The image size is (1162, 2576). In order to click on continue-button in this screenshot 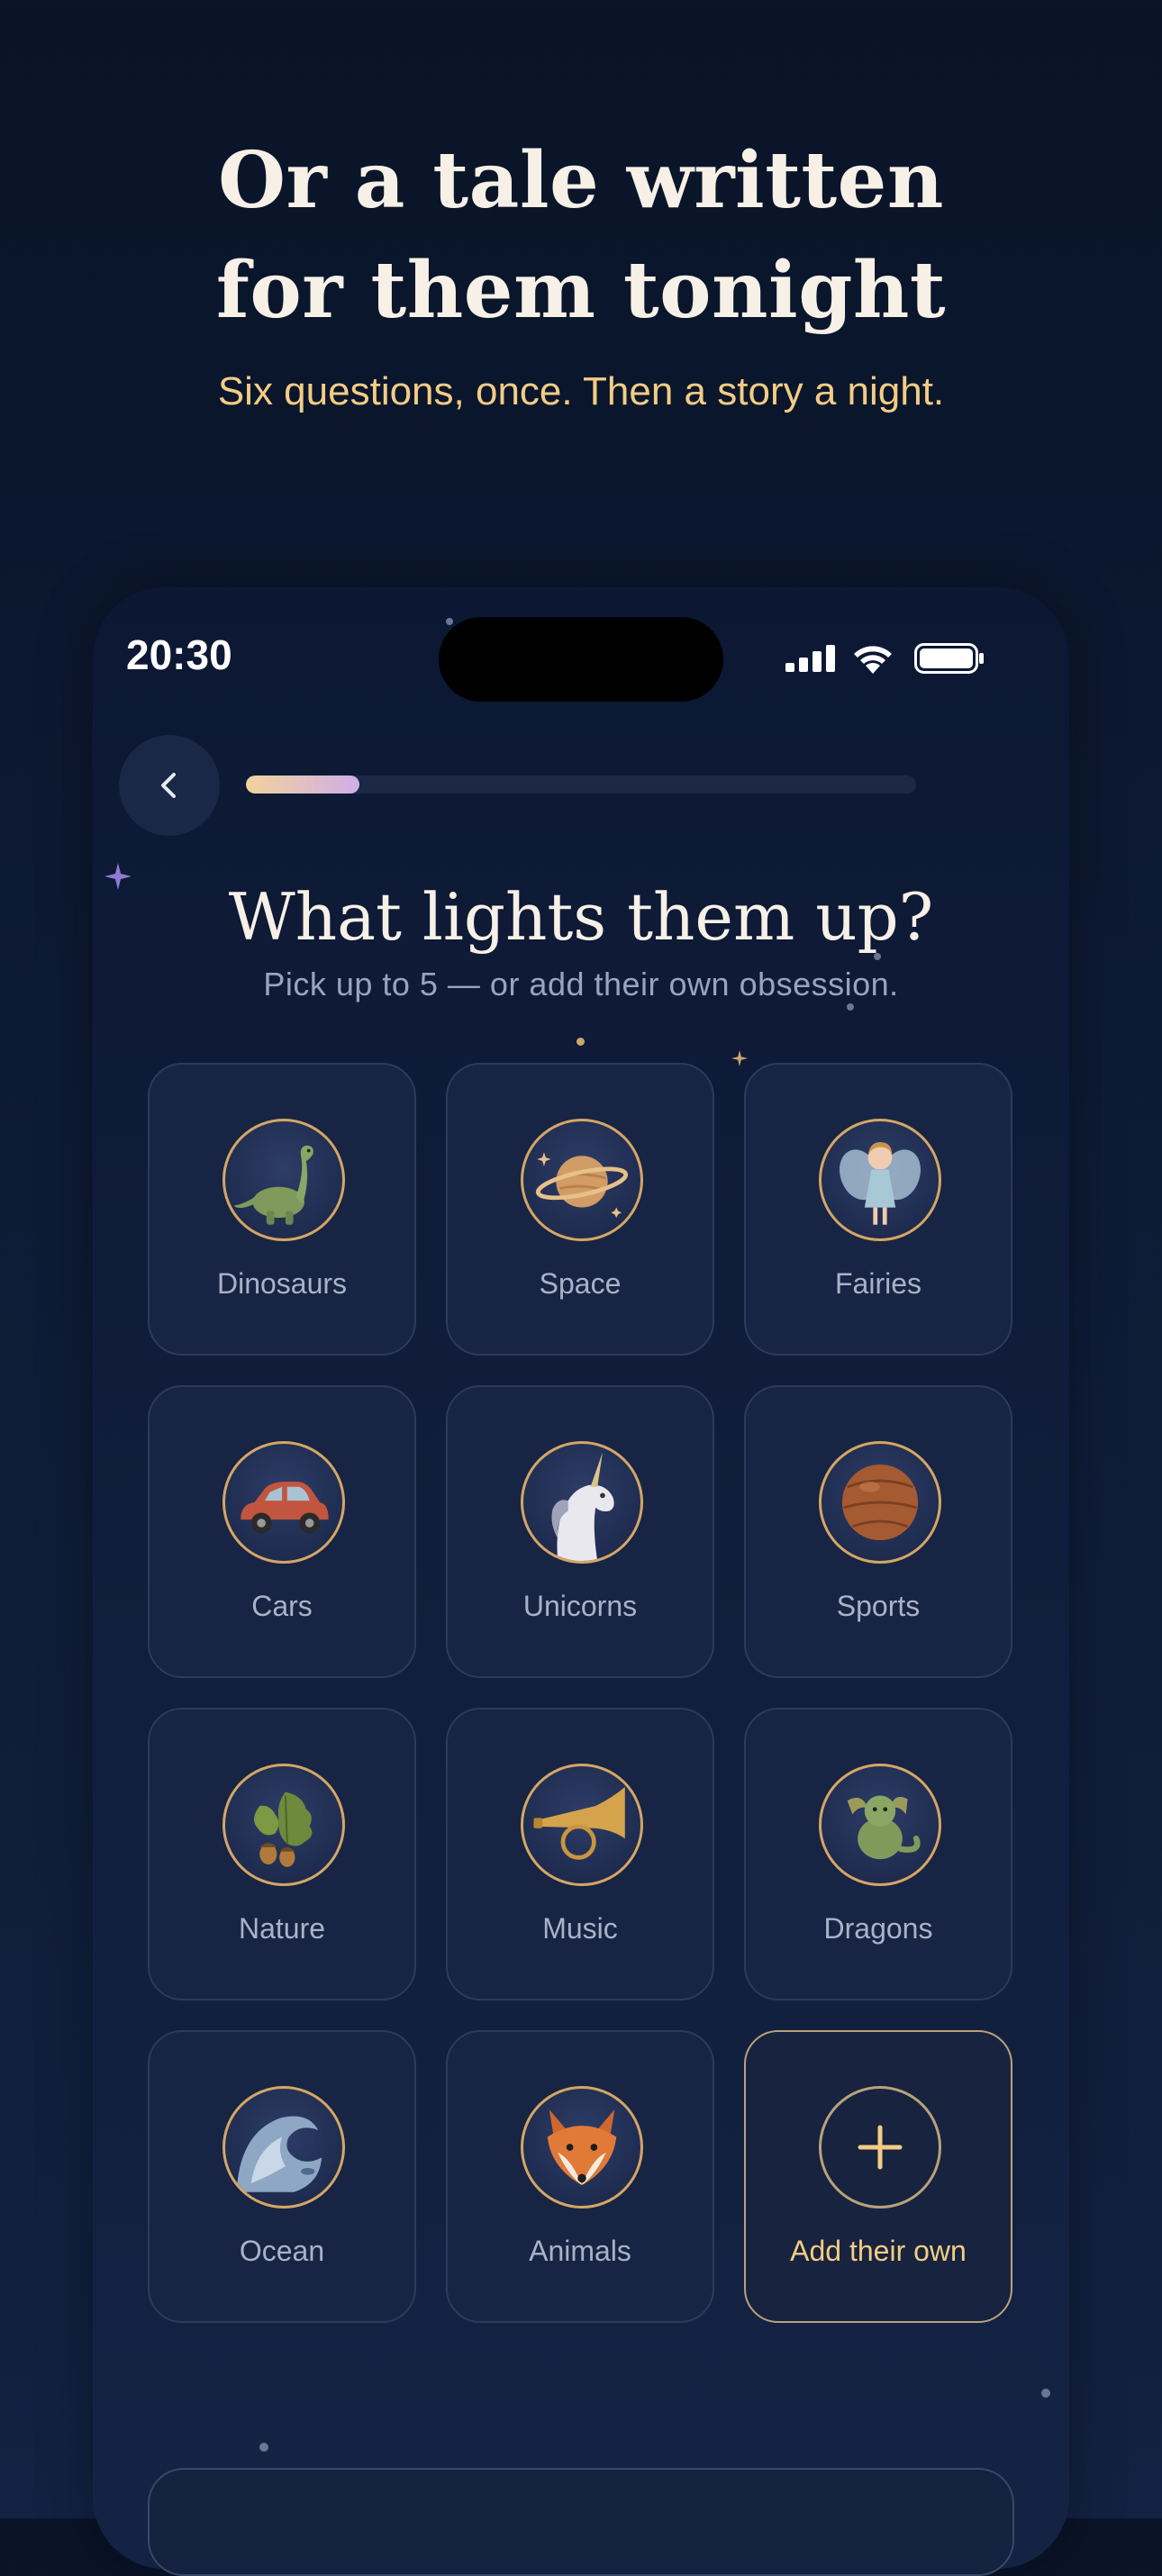, I will do `click(581, 2522)`.